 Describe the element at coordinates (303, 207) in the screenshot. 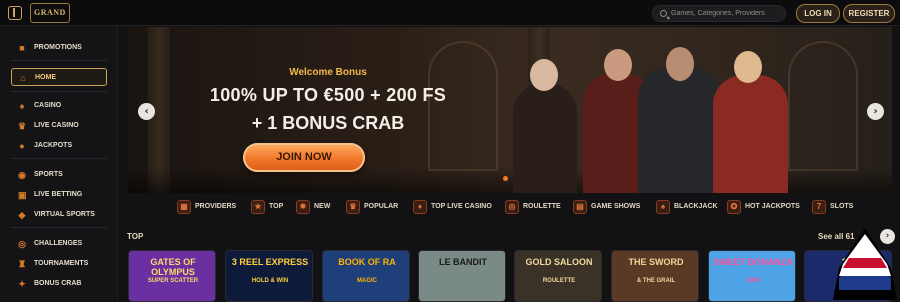

I see `flame-icon: ✸` at that location.